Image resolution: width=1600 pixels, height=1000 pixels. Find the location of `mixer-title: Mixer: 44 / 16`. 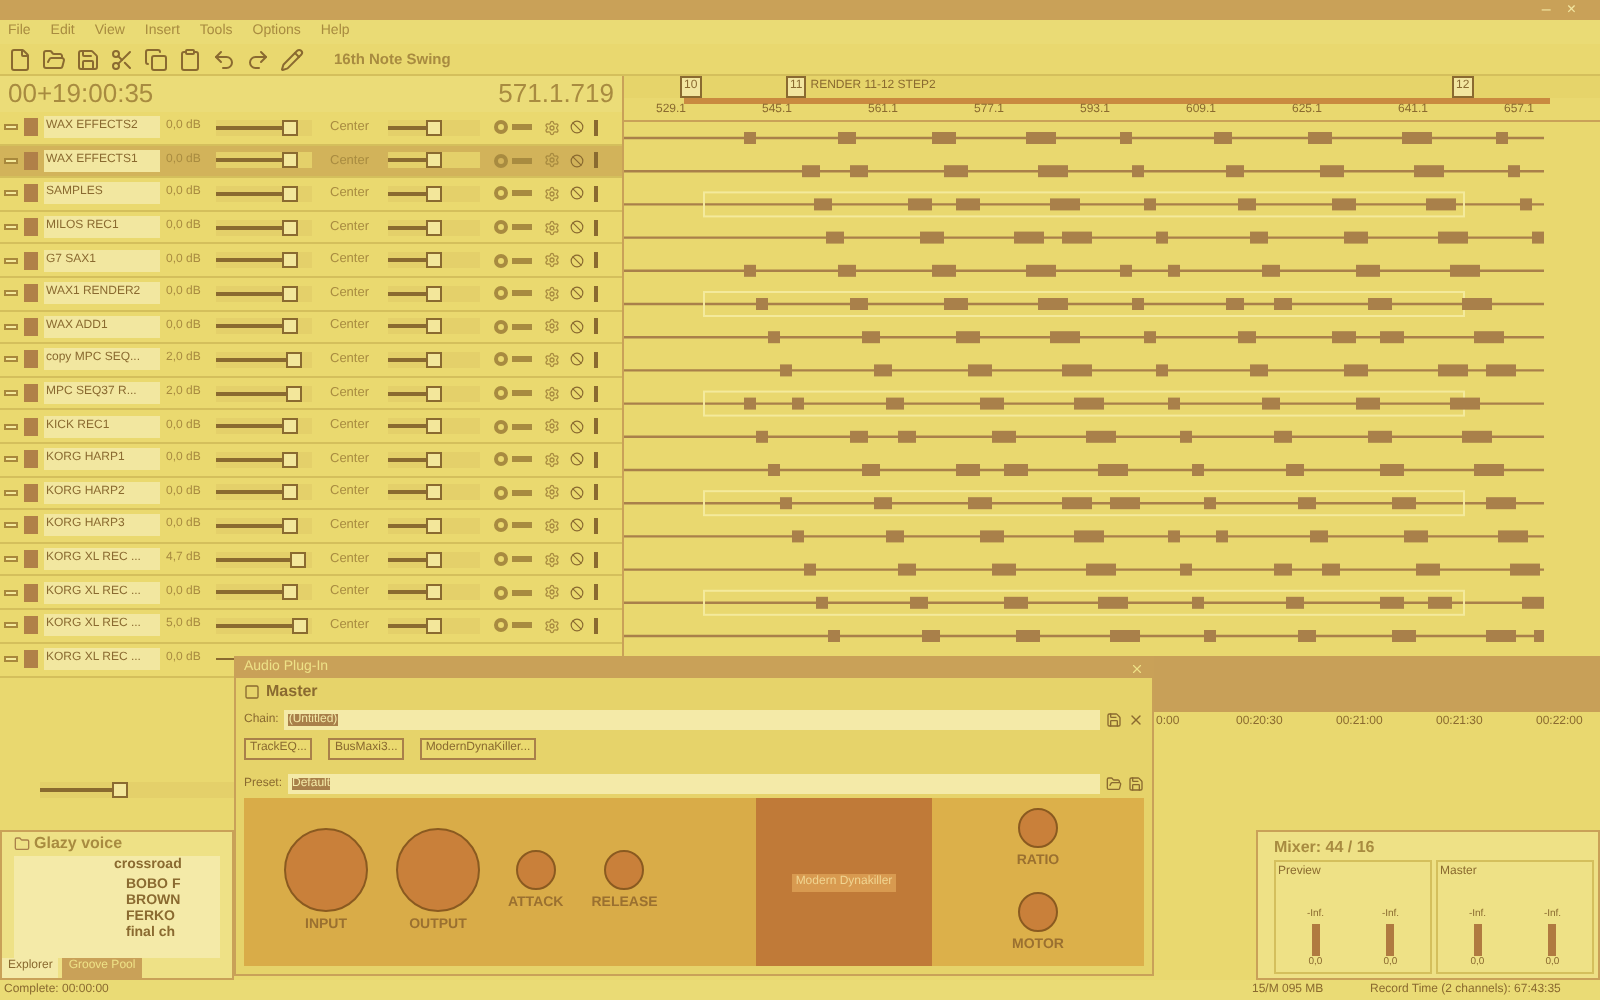

mixer-title: Mixer: 44 / 16 is located at coordinates (1324, 848).